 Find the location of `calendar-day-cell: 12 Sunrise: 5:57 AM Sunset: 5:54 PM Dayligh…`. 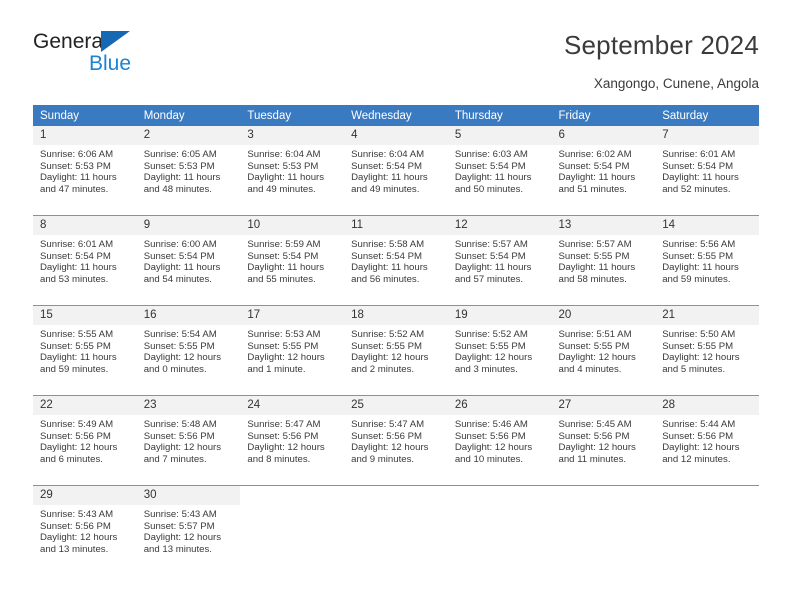

calendar-day-cell: 12 Sunrise: 5:57 AM Sunset: 5:54 PM Dayligh… is located at coordinates (499, 257).